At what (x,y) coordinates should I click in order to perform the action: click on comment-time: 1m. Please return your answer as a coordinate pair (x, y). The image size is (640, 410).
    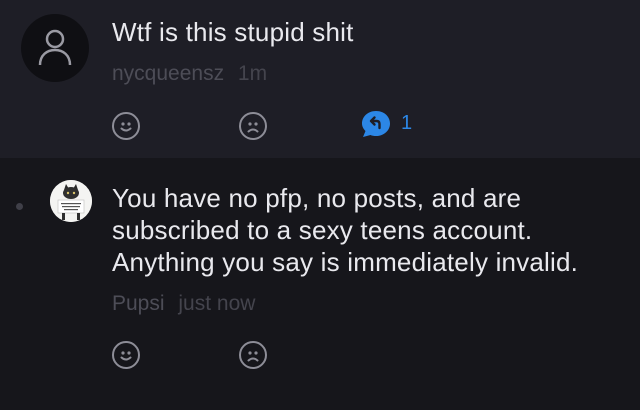
    Looking at the image, I should click on (252, 73).